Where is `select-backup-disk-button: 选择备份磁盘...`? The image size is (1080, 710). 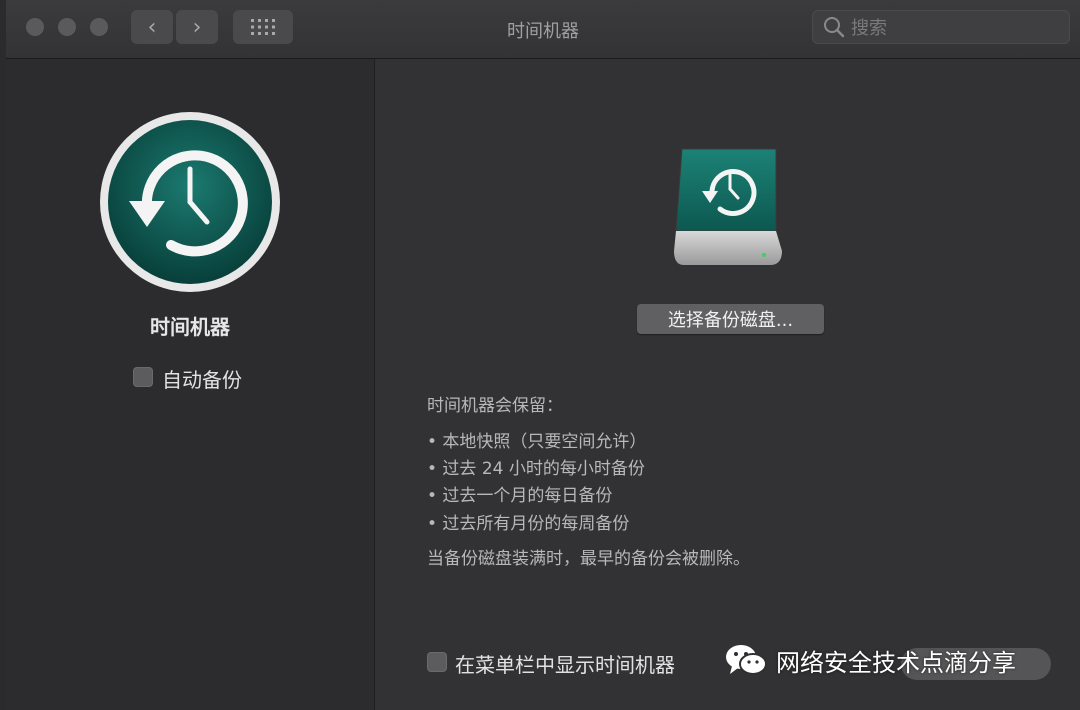 select-backup-disk-button: 选择备份磁盘... is located at coordinates (730, 319).